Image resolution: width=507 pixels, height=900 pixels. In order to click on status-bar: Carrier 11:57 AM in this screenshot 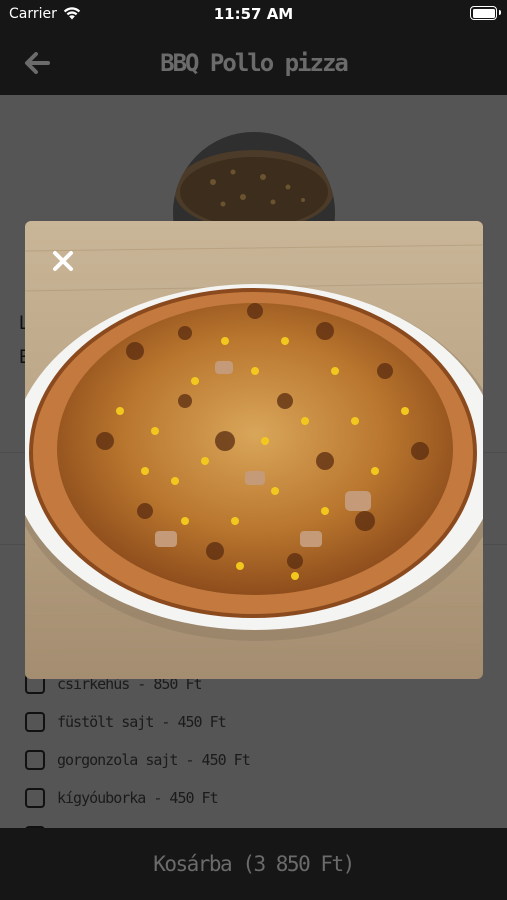, I will do `click(253, 15)`.